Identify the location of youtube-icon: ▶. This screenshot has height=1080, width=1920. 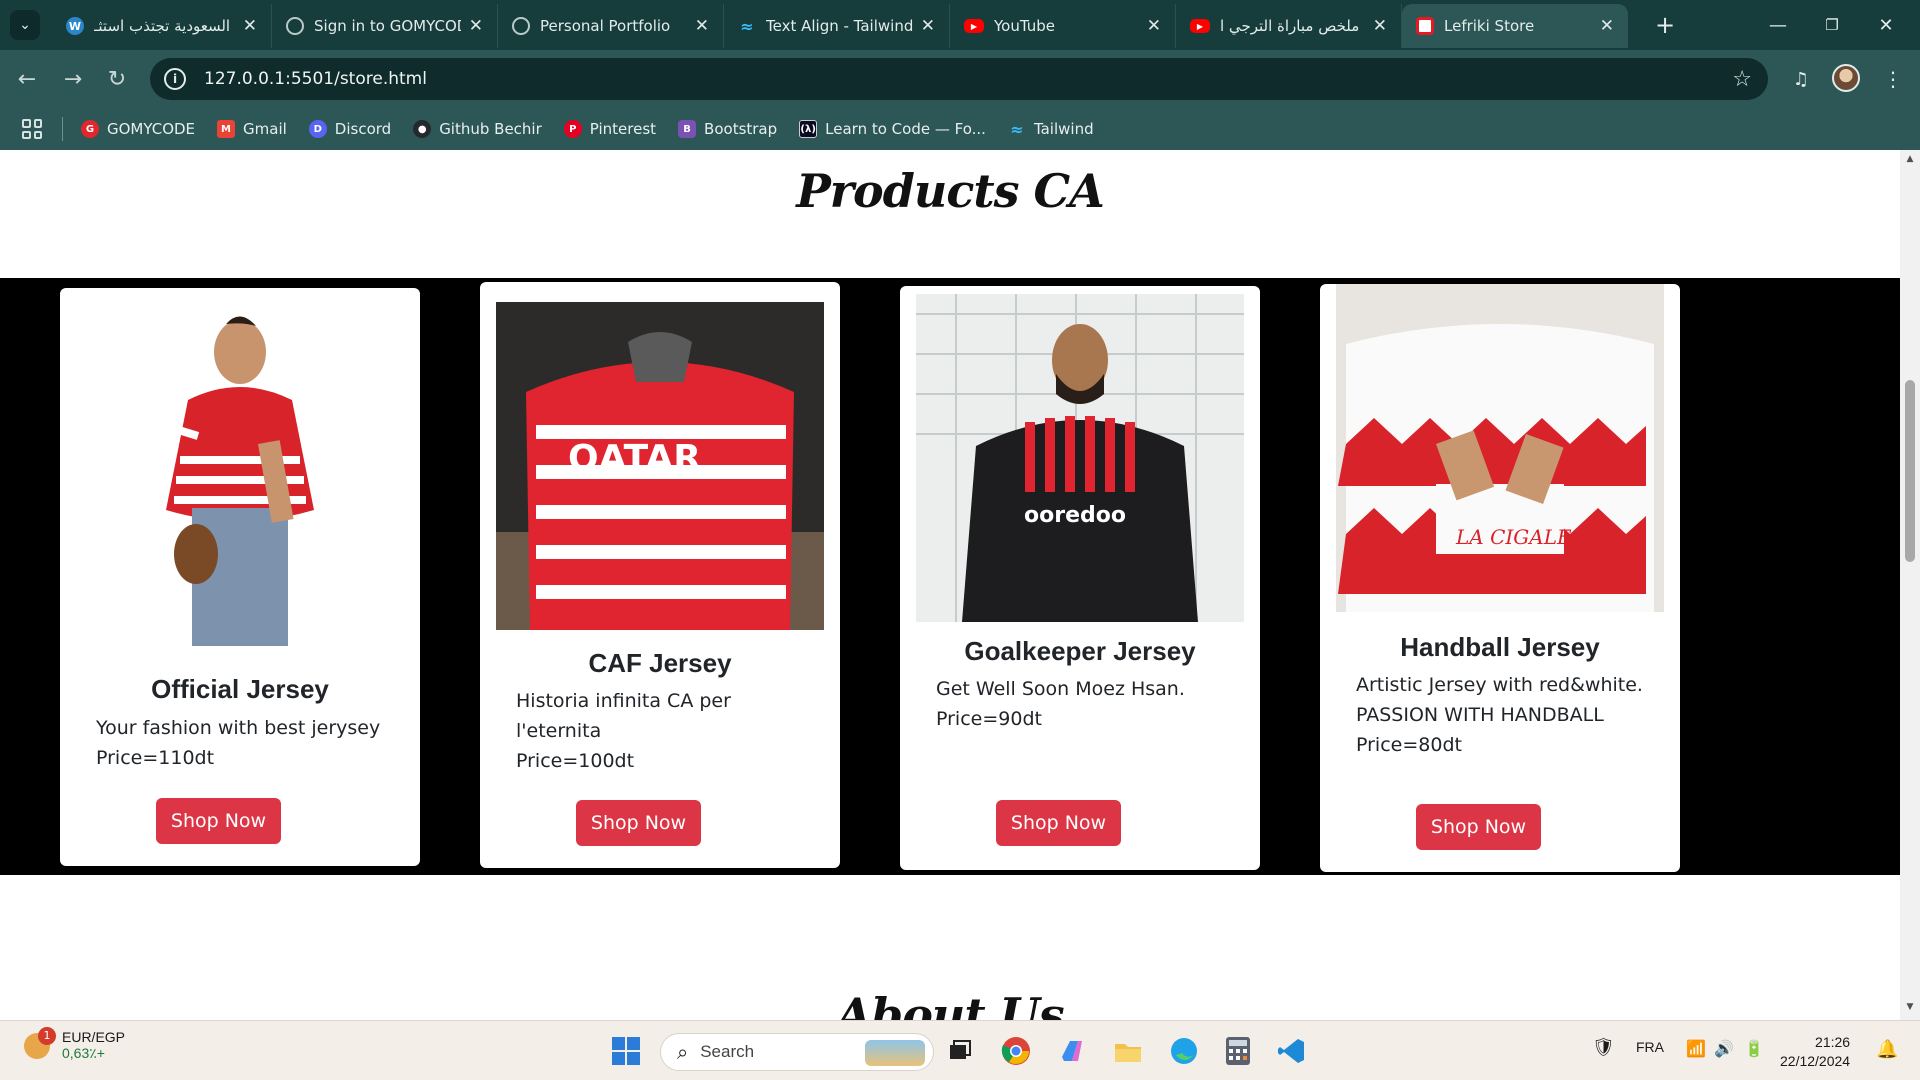
(974, 26).